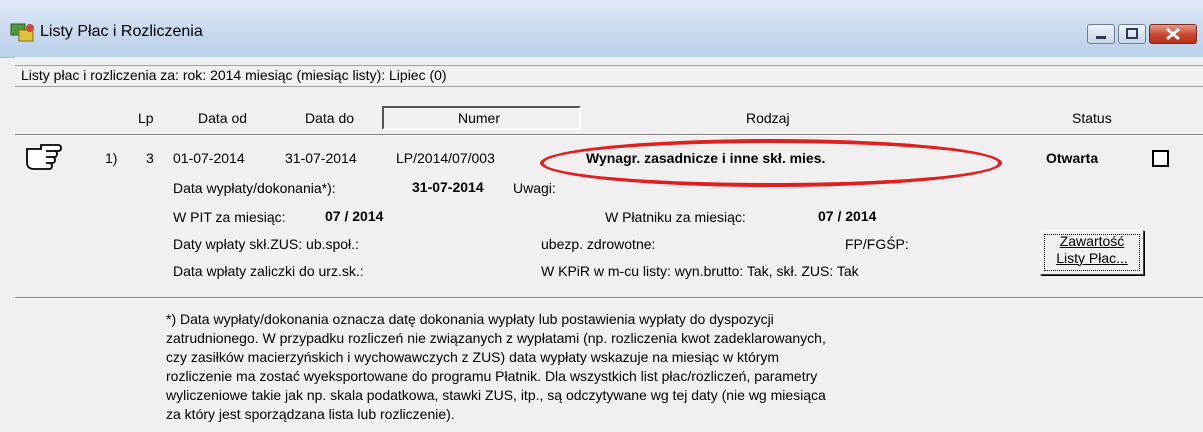  I want to click on payment-date-label: Data wypłaty/dokonania*):, so click(254, 188).